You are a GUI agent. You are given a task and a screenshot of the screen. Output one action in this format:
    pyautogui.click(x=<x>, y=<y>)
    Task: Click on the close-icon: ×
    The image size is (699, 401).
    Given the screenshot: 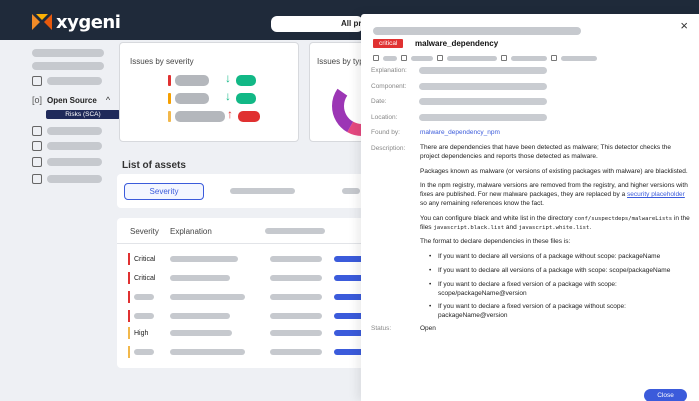 What is the action you would take?
    pyautogui.click(x=684, y=25)
    